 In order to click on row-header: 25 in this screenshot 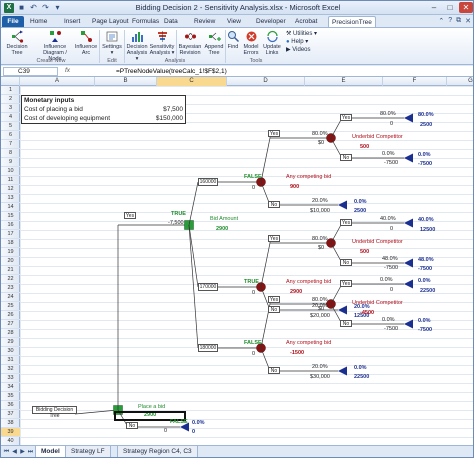, I will do `click(10, 306)`.